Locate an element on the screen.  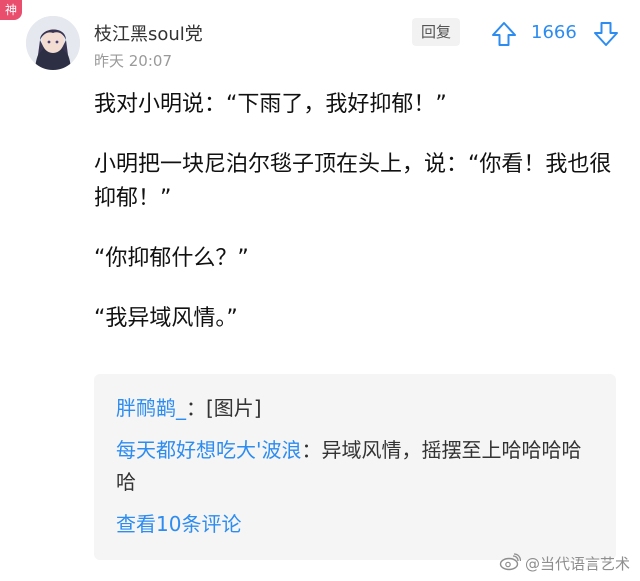
avatar is located at coordinates (53, 43).